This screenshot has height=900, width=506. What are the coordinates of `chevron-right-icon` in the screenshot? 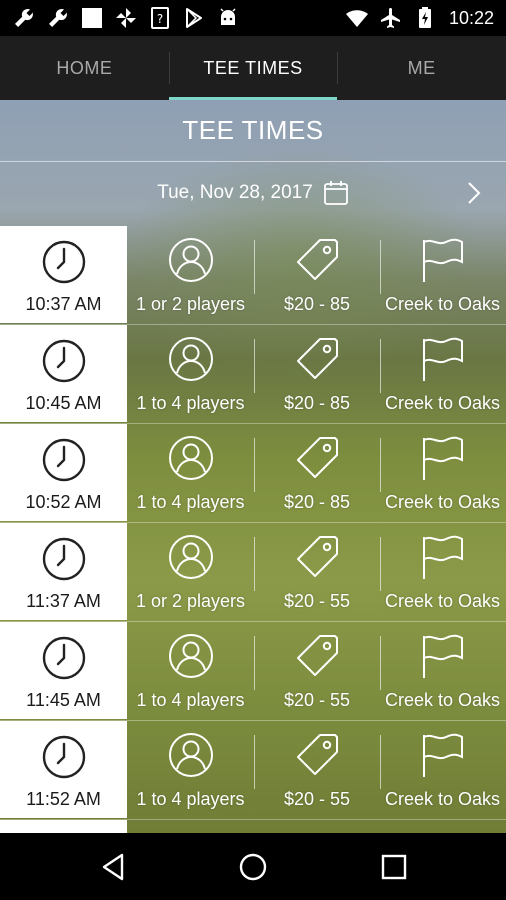 It's located at (473, 193).